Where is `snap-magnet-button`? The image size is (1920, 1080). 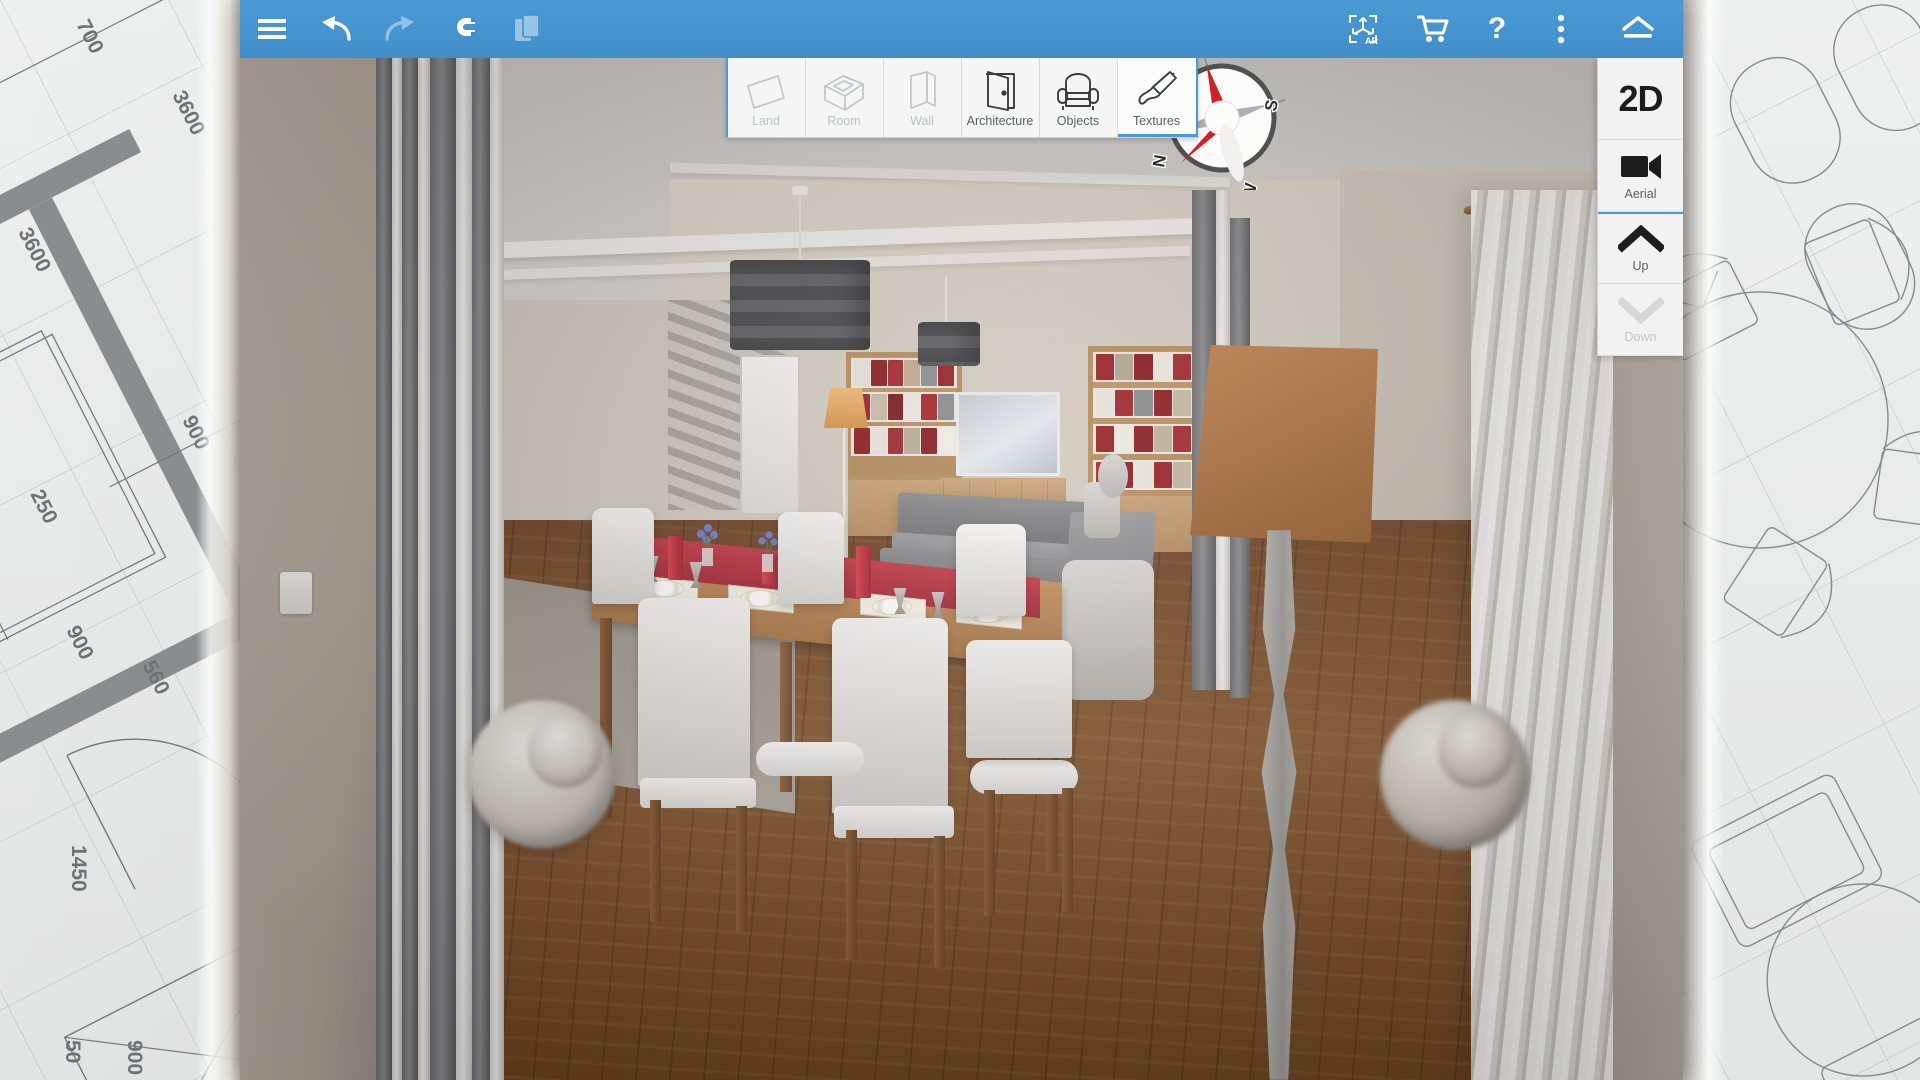
snap-magnet-button is located at coordinates (464, 29).